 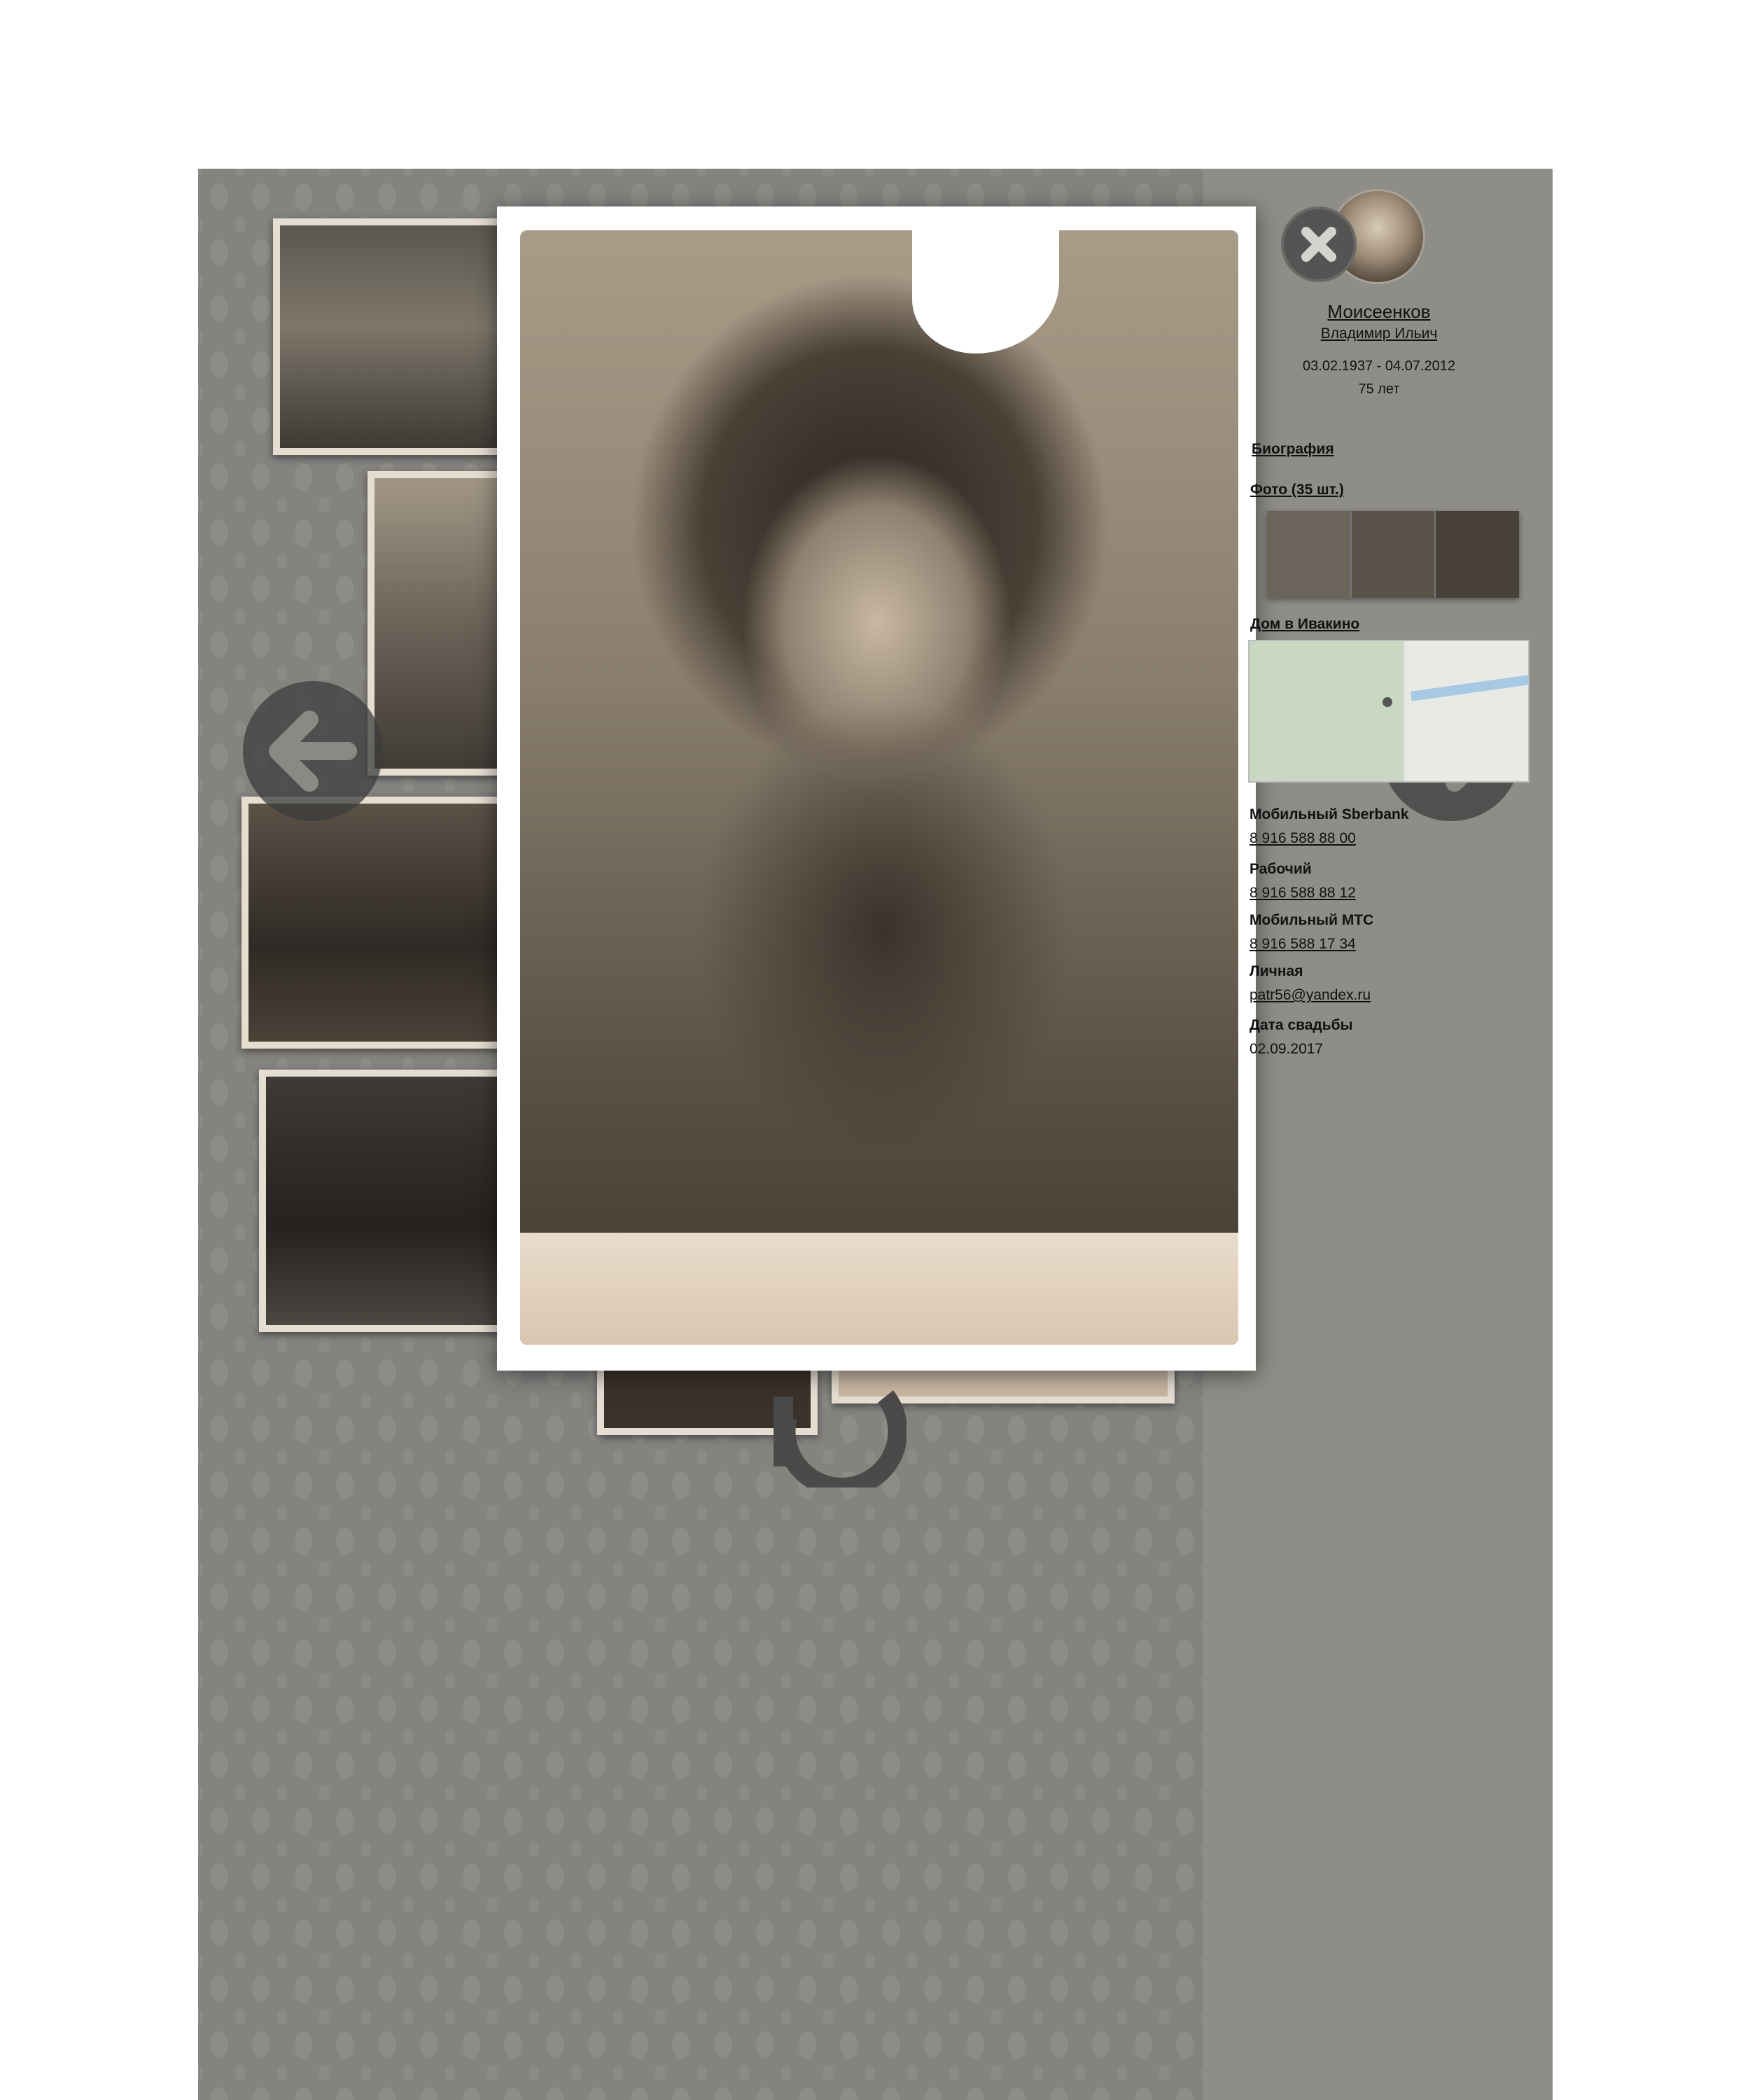 What do you see at coordinates (1312, 920) in the screenshot?
I see `contact-label-mts: Мобильный МТС` at bounding box center [1312, 920].